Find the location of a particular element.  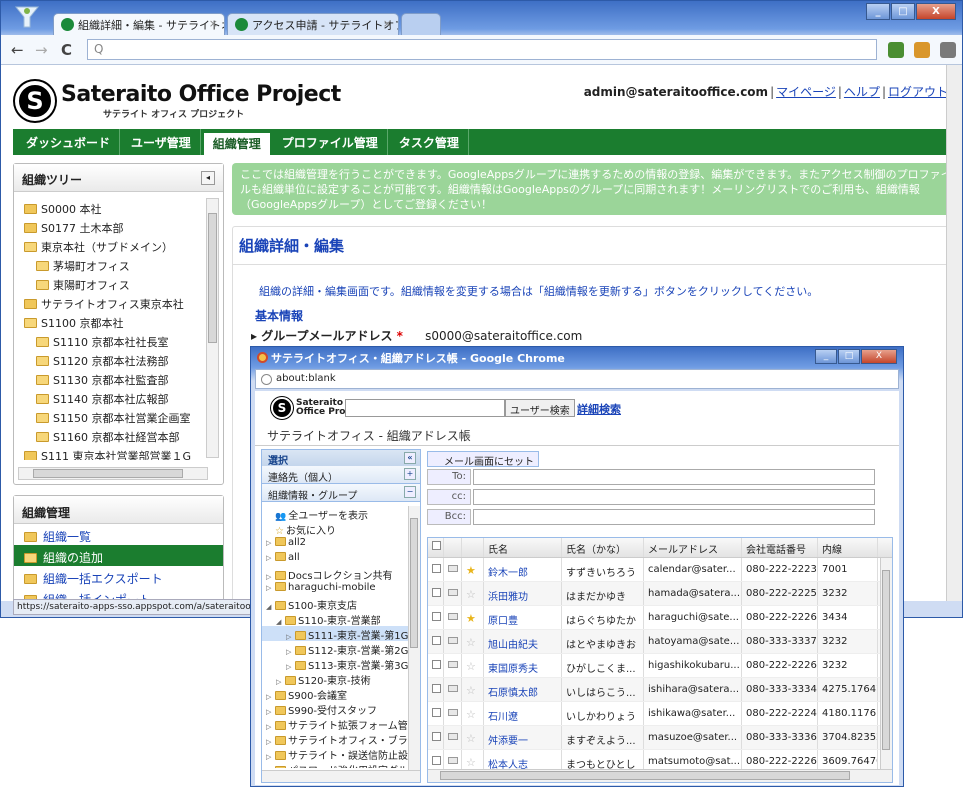

tab-access-request: アクセス申請 - サテライトオフィ × is located at coordinates (313, 24).